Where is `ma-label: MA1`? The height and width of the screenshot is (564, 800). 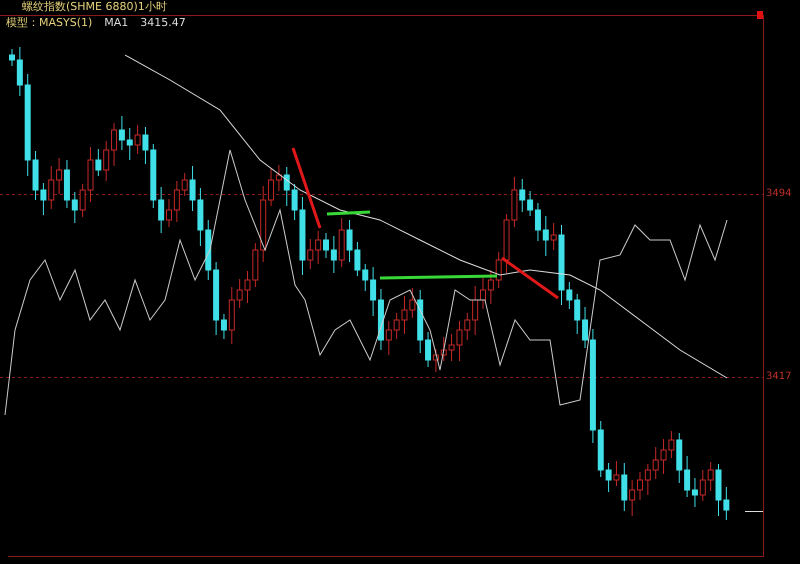
ma-label: MA1 is located at coordinates (116, 23).